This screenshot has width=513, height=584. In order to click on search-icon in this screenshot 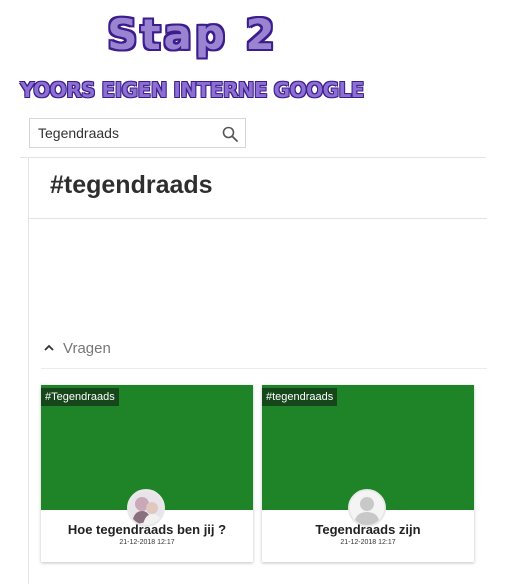, I will do `click(230, 134)`.